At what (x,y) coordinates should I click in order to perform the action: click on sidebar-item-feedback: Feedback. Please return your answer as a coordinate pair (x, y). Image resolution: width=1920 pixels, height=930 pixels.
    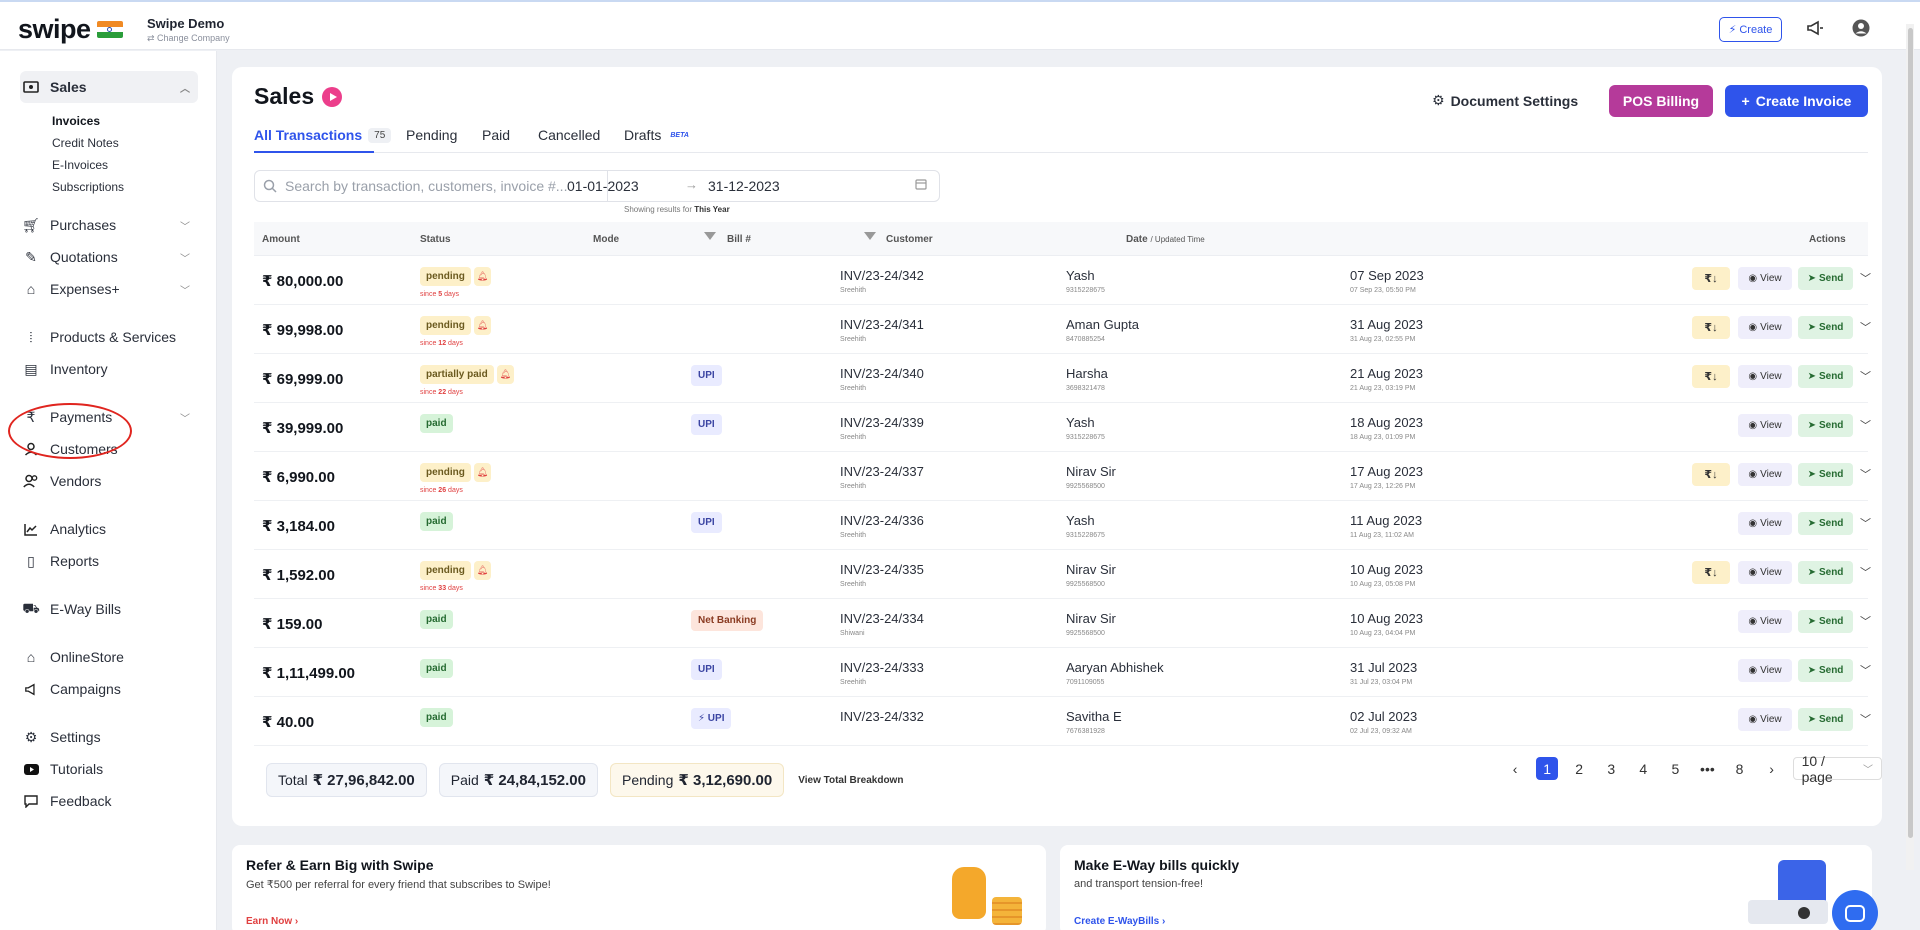
    Looking at the image, I should click on (65, 801).